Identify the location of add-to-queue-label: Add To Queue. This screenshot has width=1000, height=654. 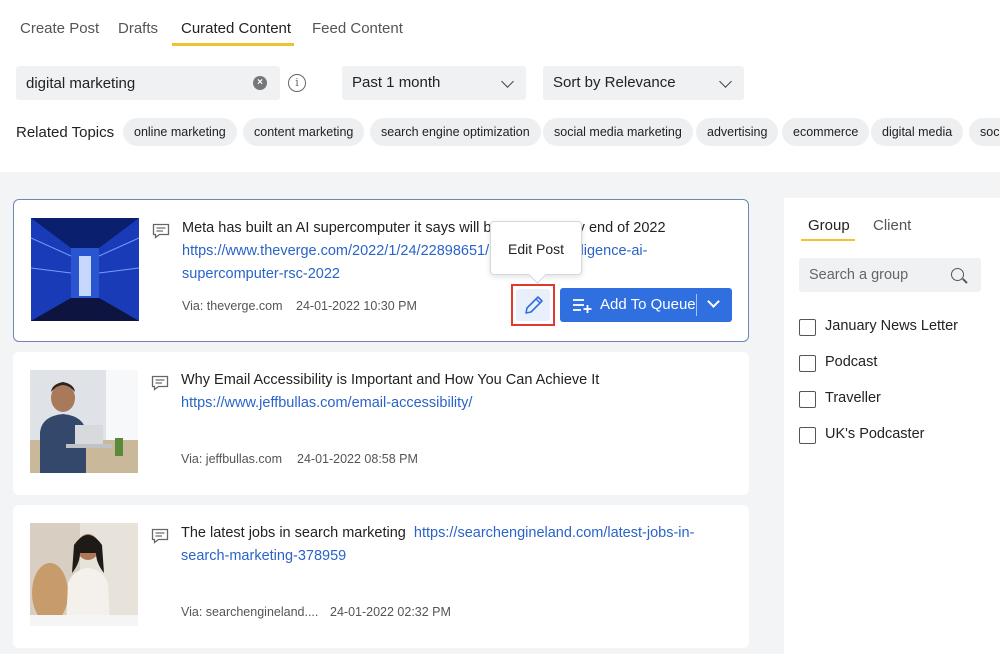
(648, 304).